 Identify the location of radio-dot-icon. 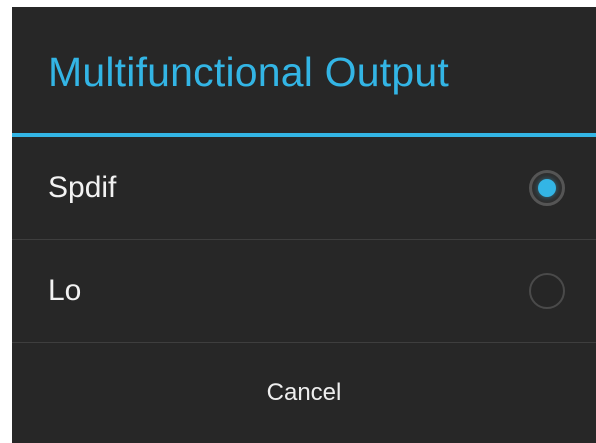
(547, 188).